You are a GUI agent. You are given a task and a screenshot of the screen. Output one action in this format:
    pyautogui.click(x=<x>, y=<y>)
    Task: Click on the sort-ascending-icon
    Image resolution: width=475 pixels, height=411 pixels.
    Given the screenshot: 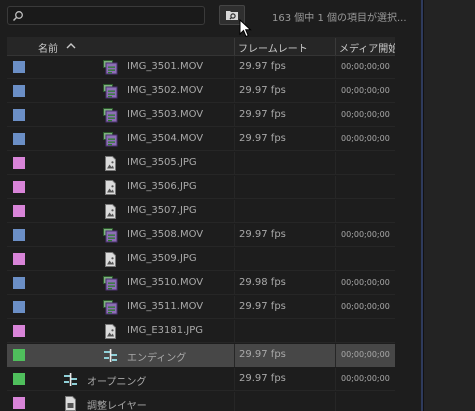 What is the action you would take?
    pyautogui.click(x=71, y=45)
    